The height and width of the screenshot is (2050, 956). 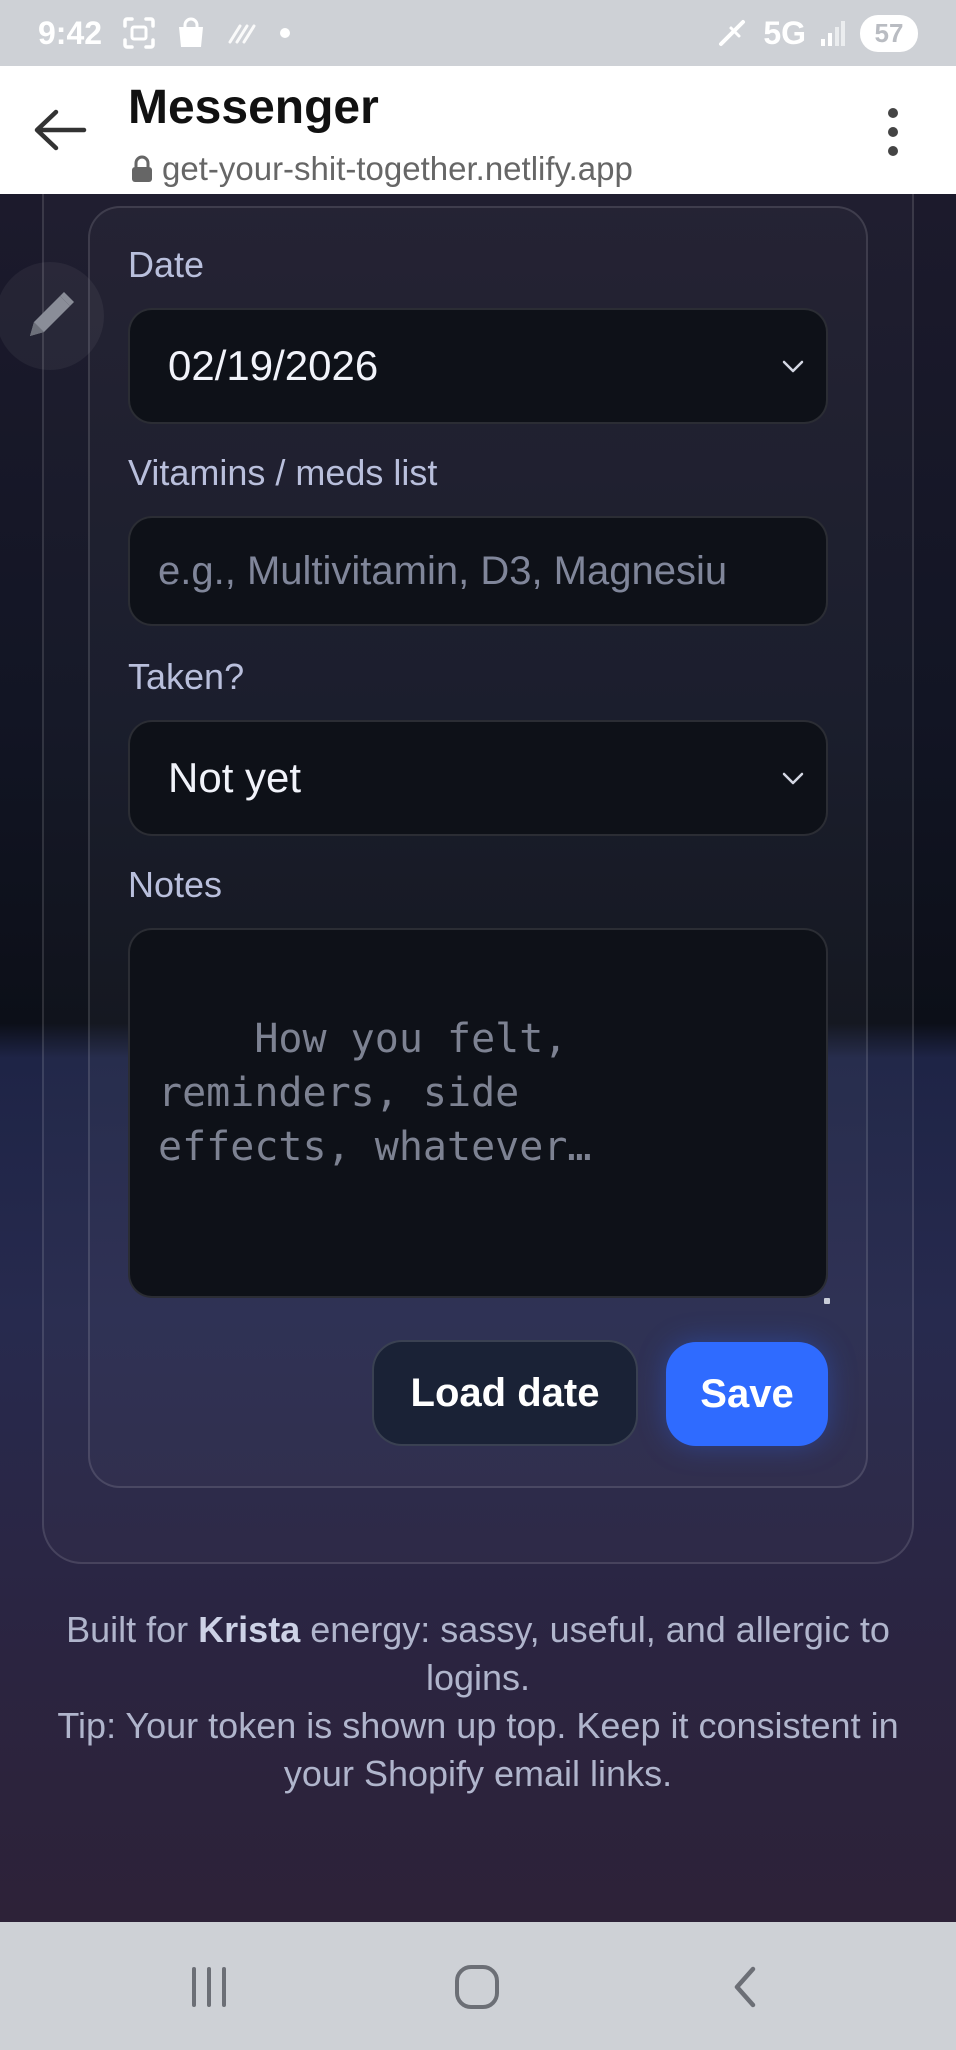 What do you see at coordinates (285, 33) in the screenshot?
I see `notification-dot-icon` at bounding box center [285, 33].